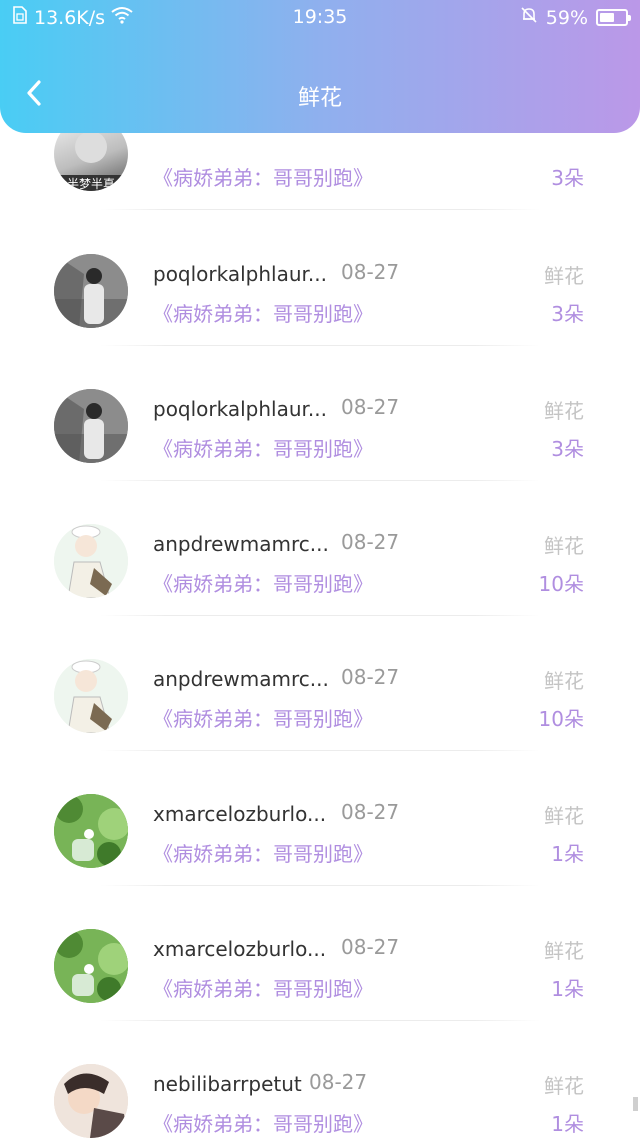 This screenshot has height=1138, width=640. Describe the element at coordinates (91, 184) in the screenshot. I see `svg-text: 半梦半真` at that location.